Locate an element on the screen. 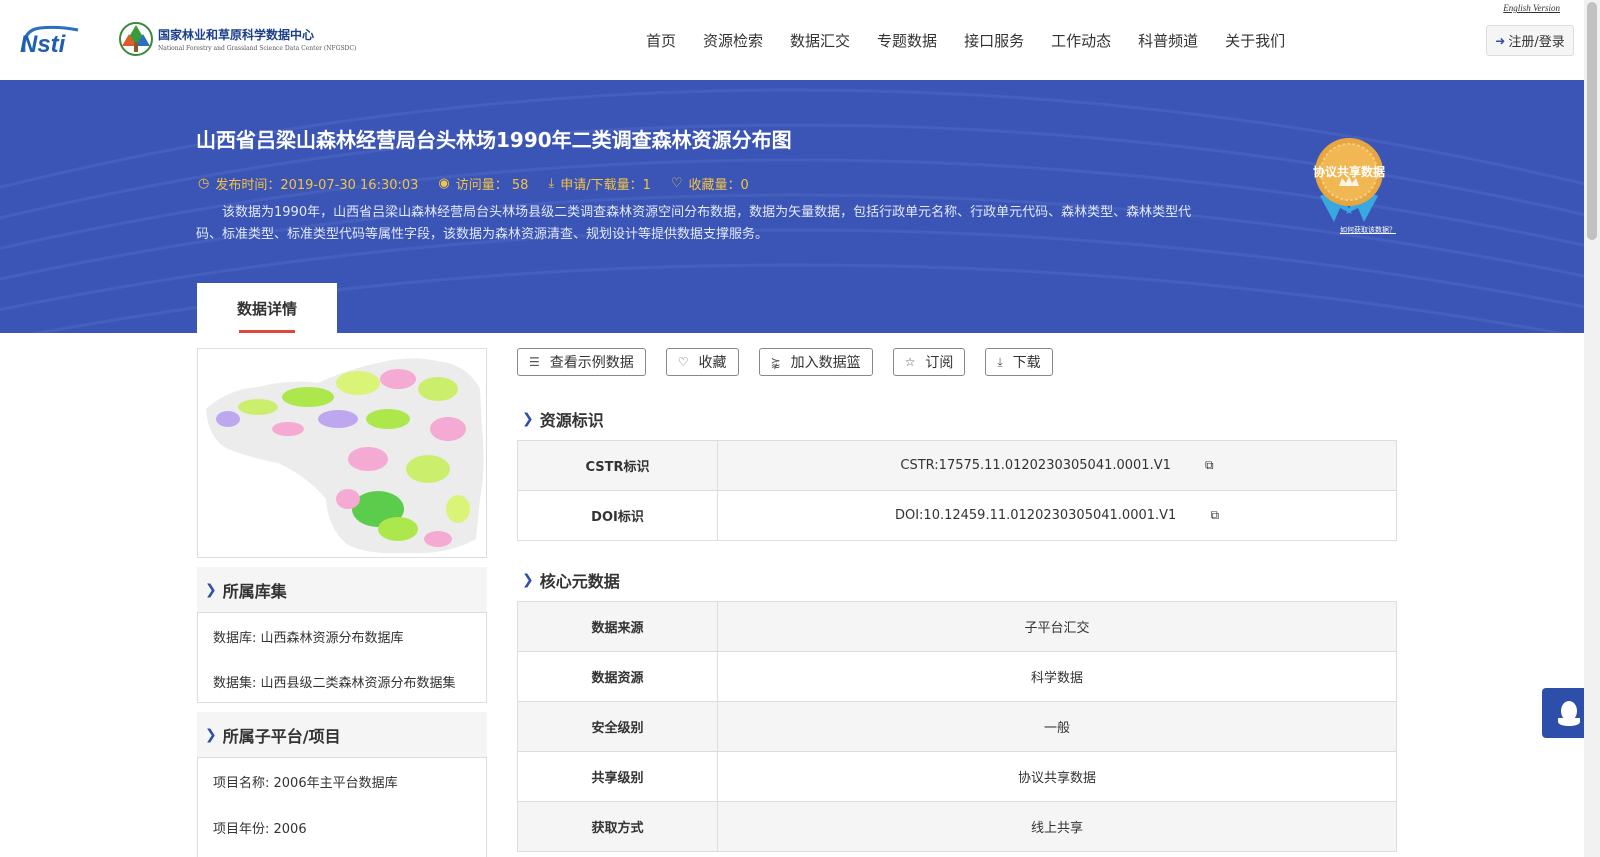 Image resolution: width=1600 pixels, height=857 pixels. dataset-thumbnail is located at coordinates (342, 453).